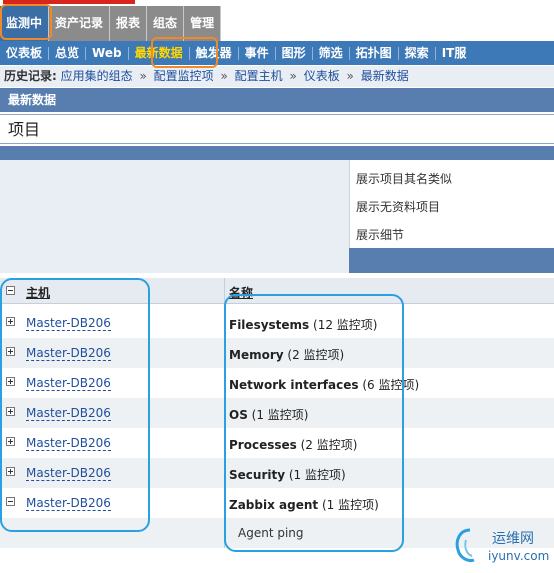 Image resolution: width=554 pixels, height=573 pixels. Describe the element at coordinates (184, 52) in the screenshot. I see `highlight-latest-data` at that location.